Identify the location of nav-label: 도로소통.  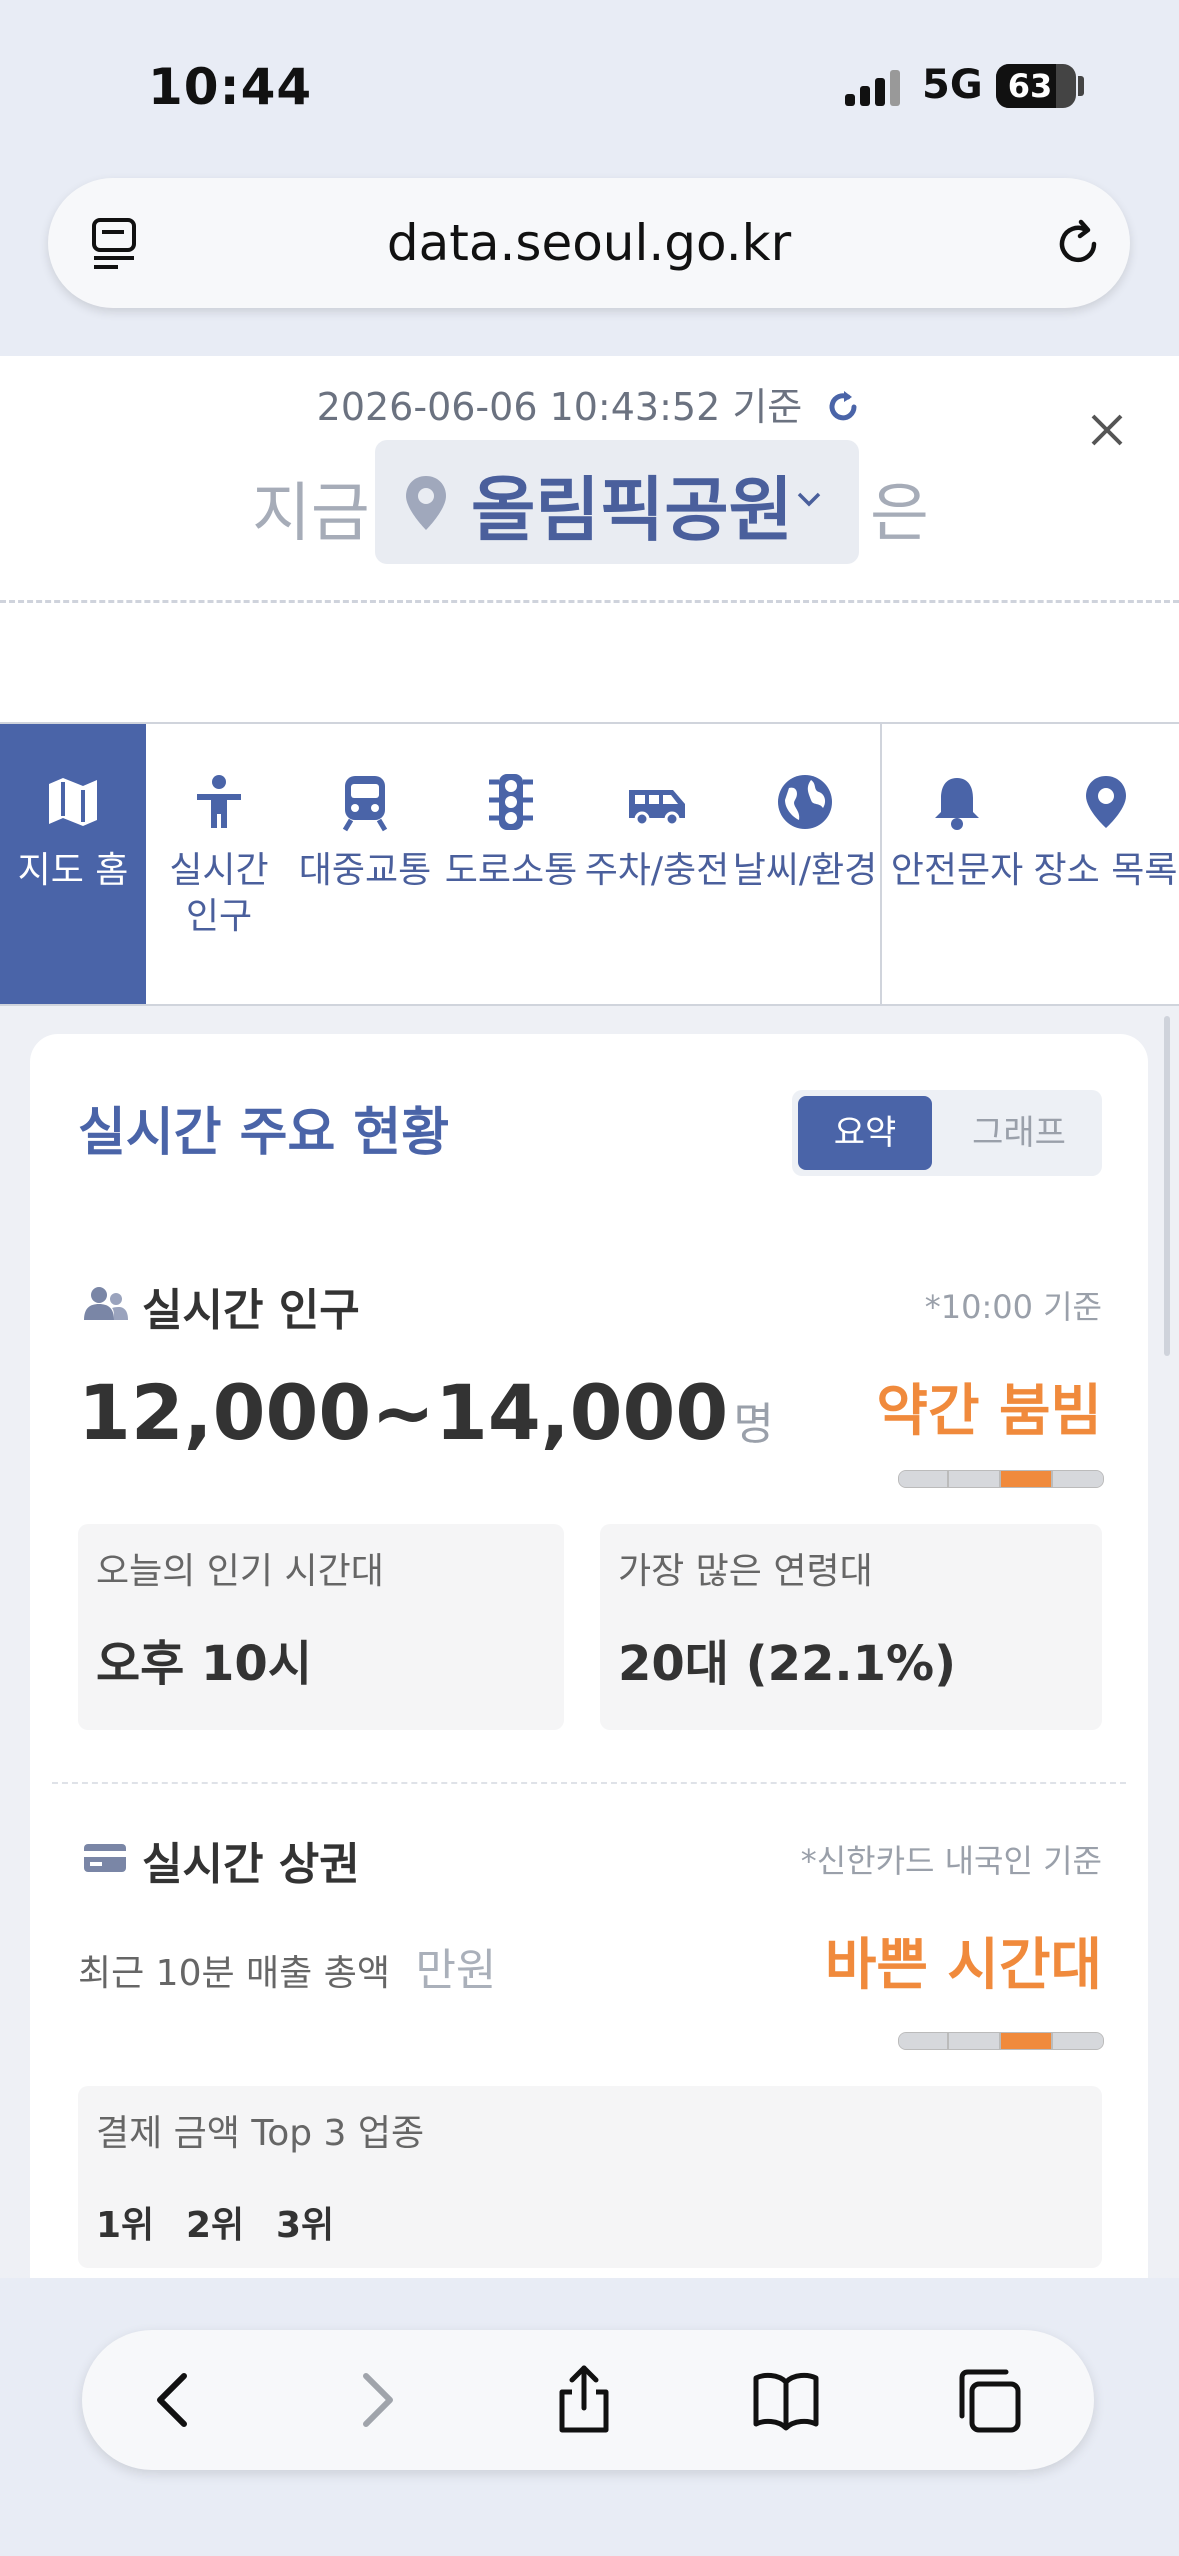
(511, 870).